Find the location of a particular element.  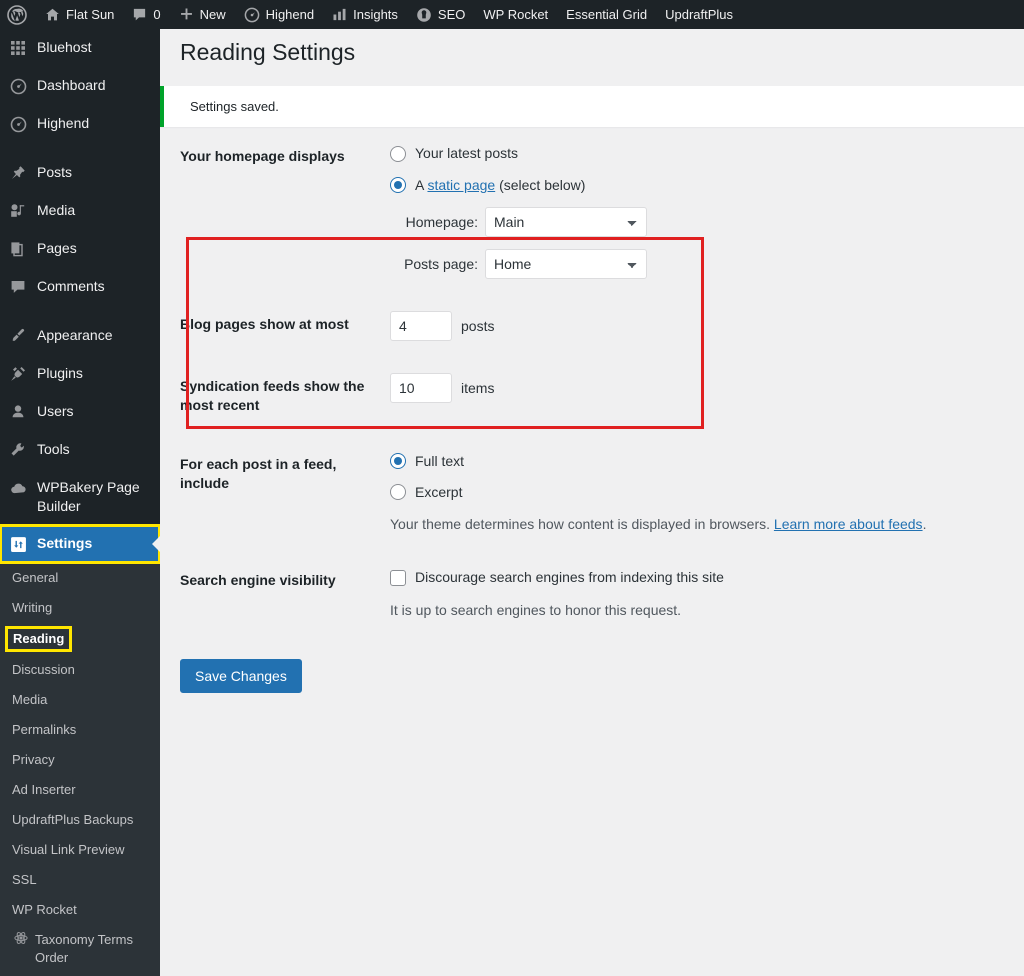

sidebar-item-plugins: Plugins is located at coordinates (80, 374).